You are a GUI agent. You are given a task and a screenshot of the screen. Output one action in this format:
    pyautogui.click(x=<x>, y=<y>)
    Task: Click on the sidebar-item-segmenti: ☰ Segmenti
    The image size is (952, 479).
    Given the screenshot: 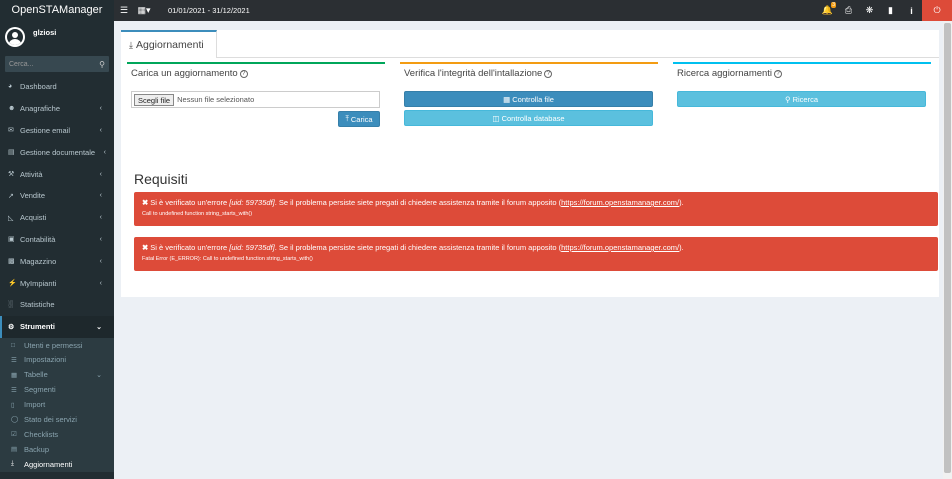 What is the action you would take?
    pyautogui.click(x=57, y=389)
    